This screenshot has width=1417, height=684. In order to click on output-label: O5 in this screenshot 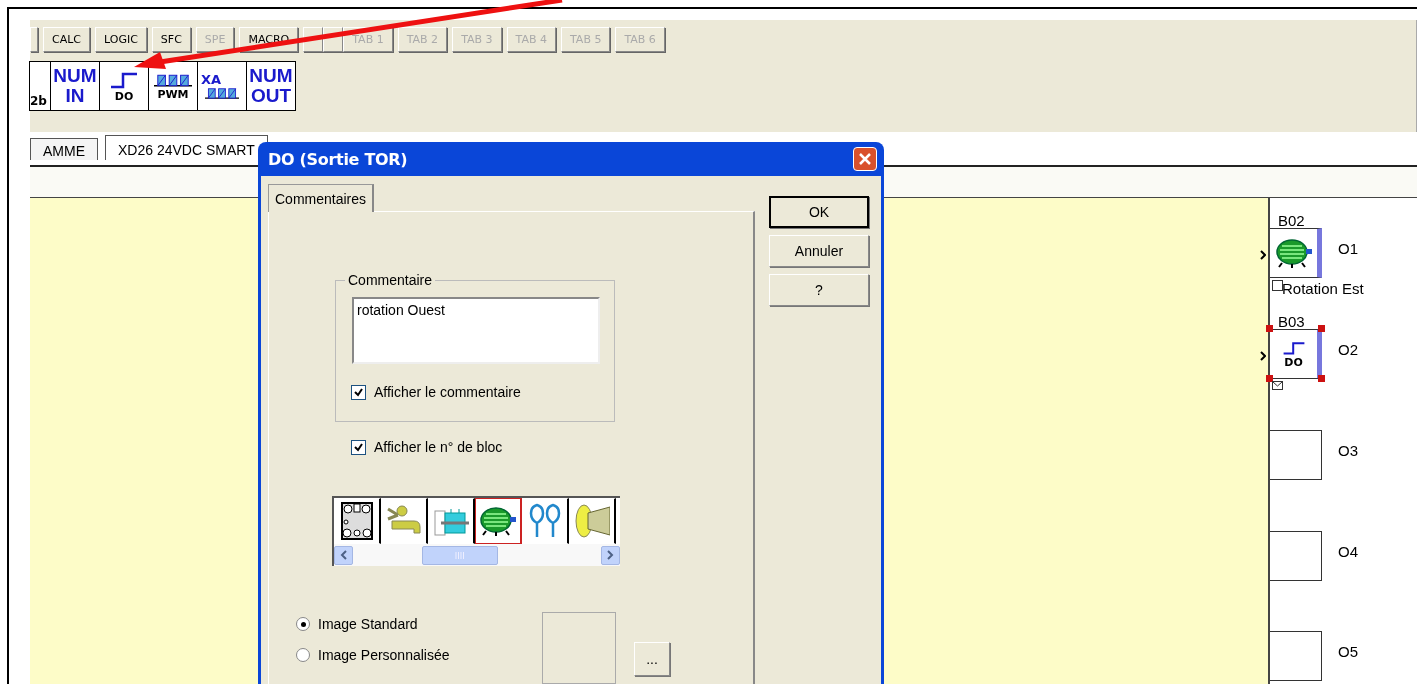, I will do `click(1348, 651)`.